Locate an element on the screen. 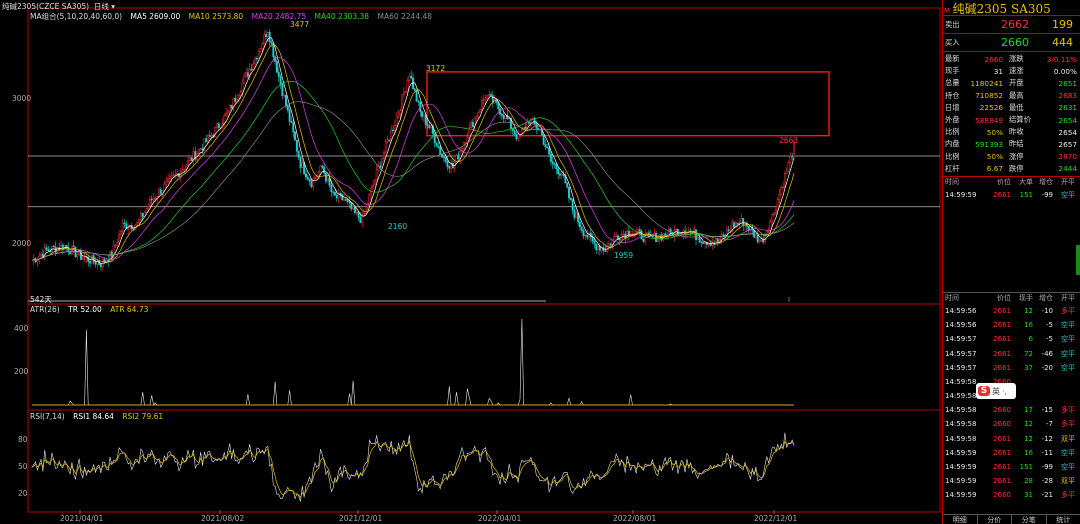  ime-mode: 英 is located at coordinates (996, 391).